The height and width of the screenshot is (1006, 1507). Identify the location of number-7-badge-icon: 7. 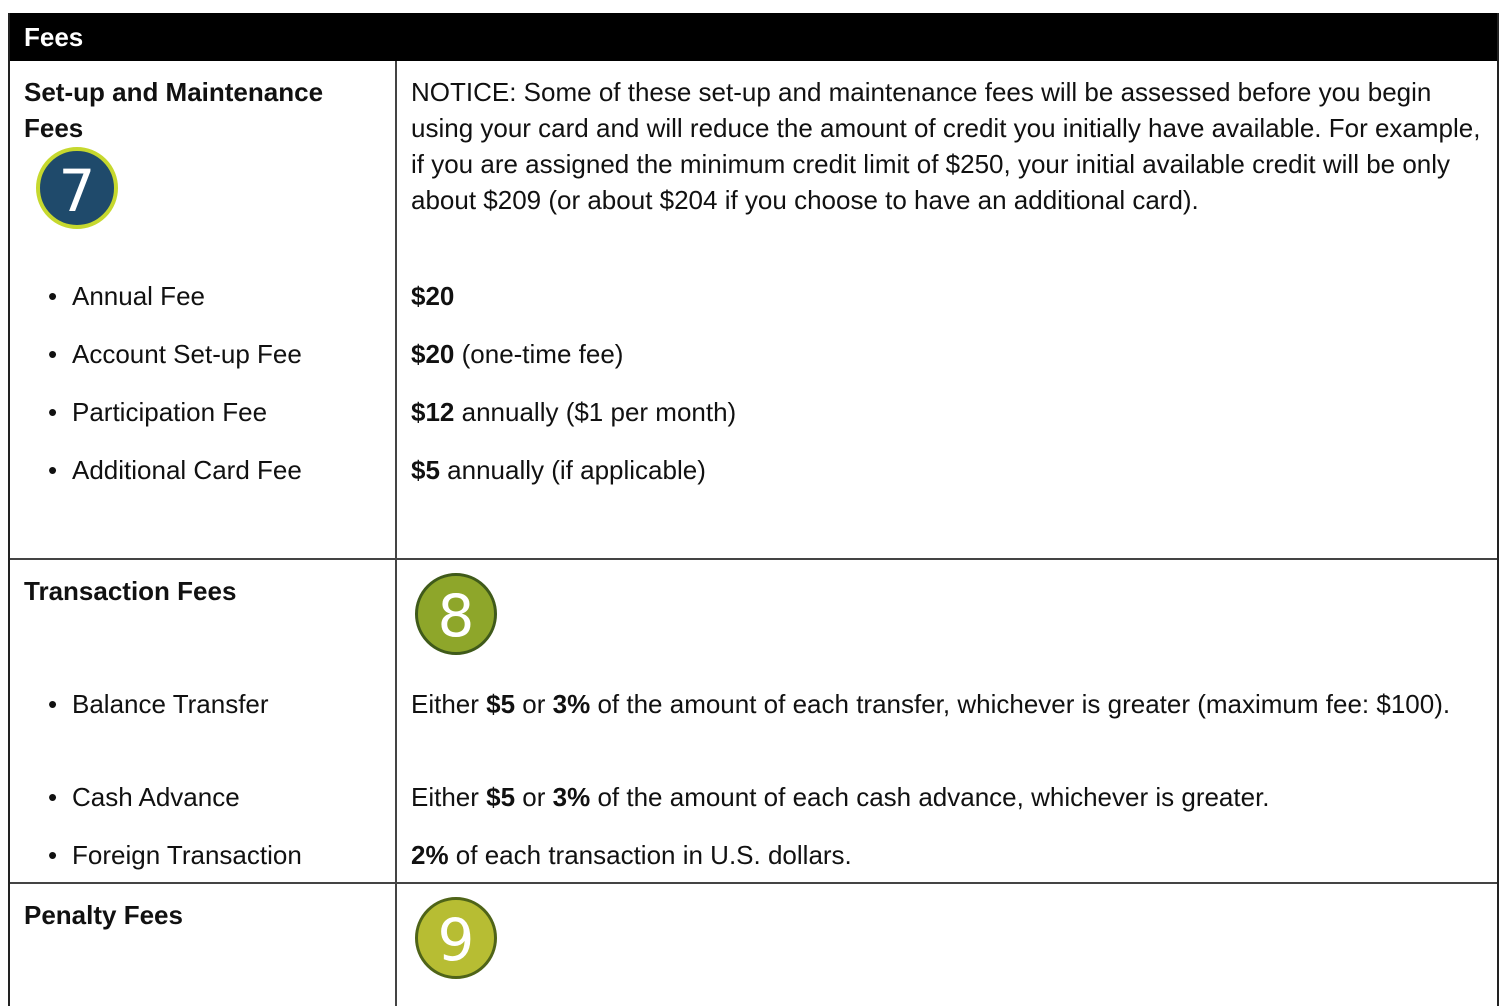
(77, 188).